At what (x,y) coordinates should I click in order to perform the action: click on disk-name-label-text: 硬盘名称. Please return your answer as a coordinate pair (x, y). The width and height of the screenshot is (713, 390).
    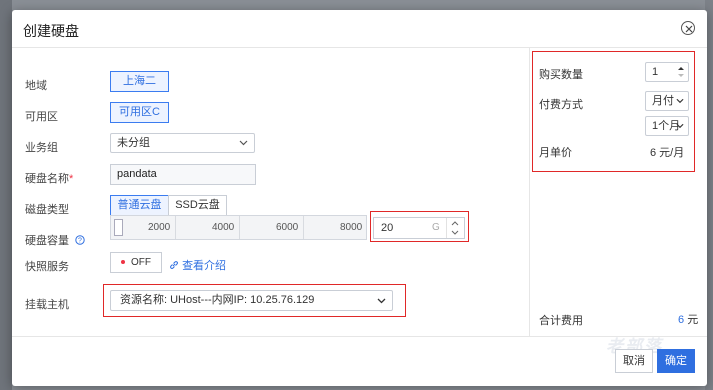
    Looking at the image, I should click on (47, 179).